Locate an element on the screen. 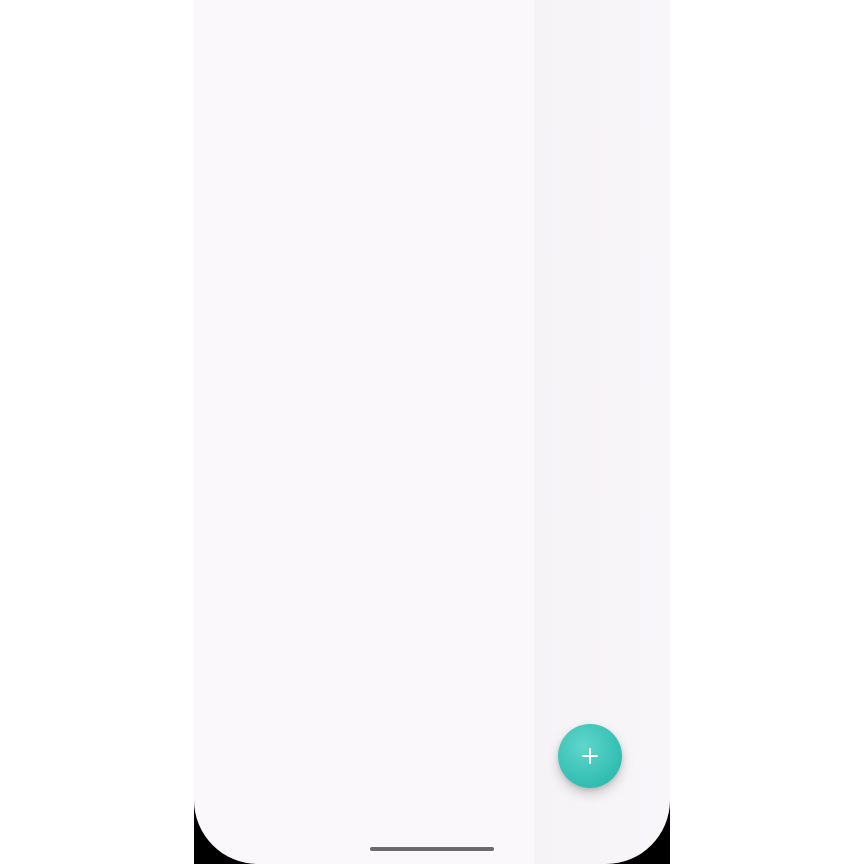  add-fab-button is located at coordinates (590, 756).